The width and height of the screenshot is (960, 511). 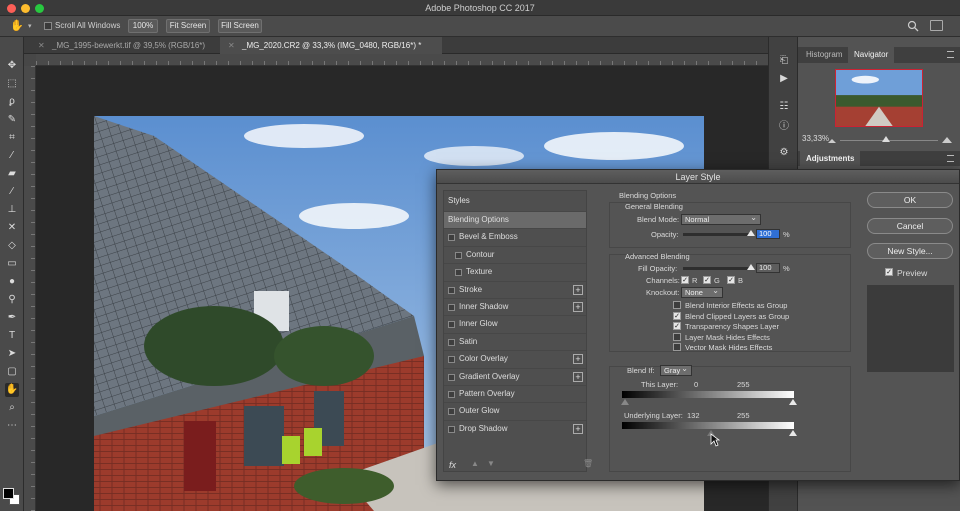 What do you see at coordinates (515, 323) in the screenshot?
I see `style-item-inner-glow: Inner Glow` at bounding box center [515, 323].